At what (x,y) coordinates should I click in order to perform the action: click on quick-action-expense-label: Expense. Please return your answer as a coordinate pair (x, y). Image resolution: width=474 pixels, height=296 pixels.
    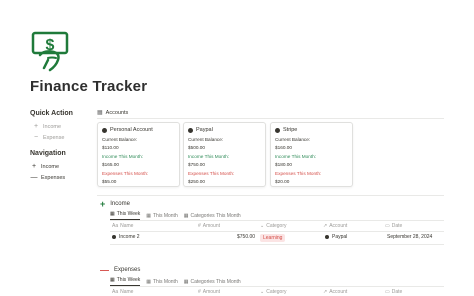
    Looking at the image, I should click on (54, 137).